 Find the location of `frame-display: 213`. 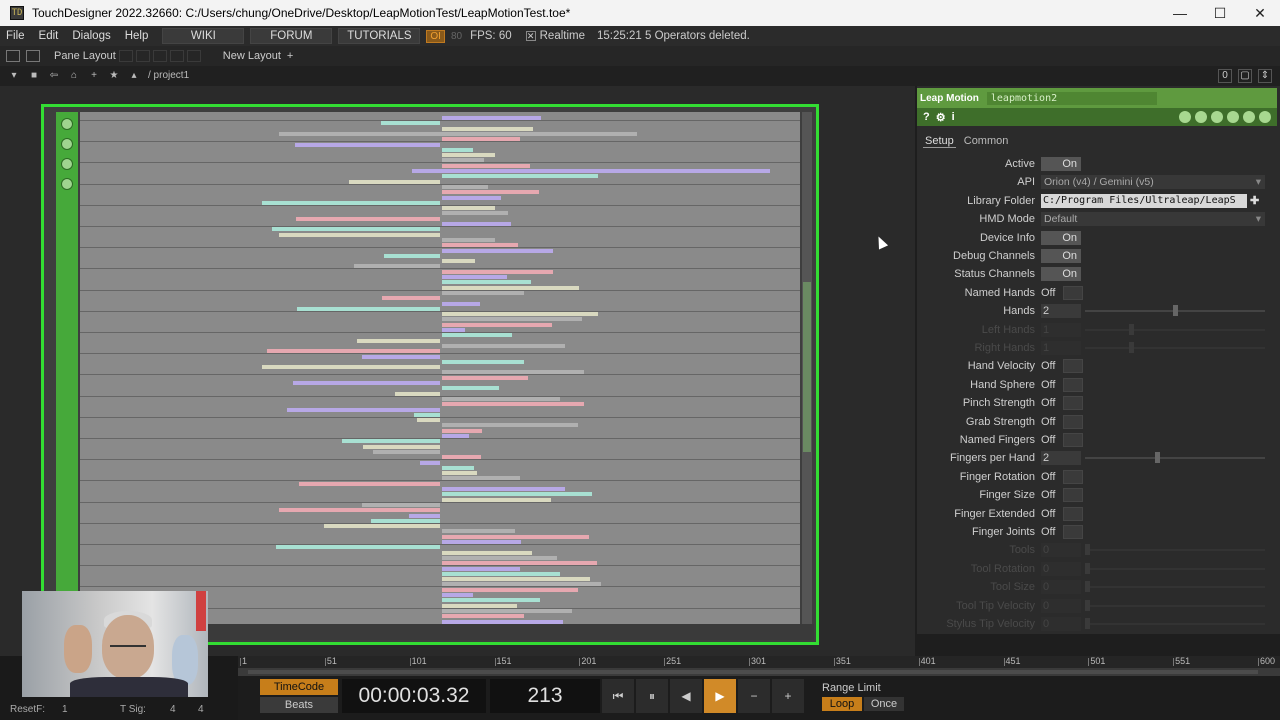

frame-display: 213 is located at coordinates (545, 696).